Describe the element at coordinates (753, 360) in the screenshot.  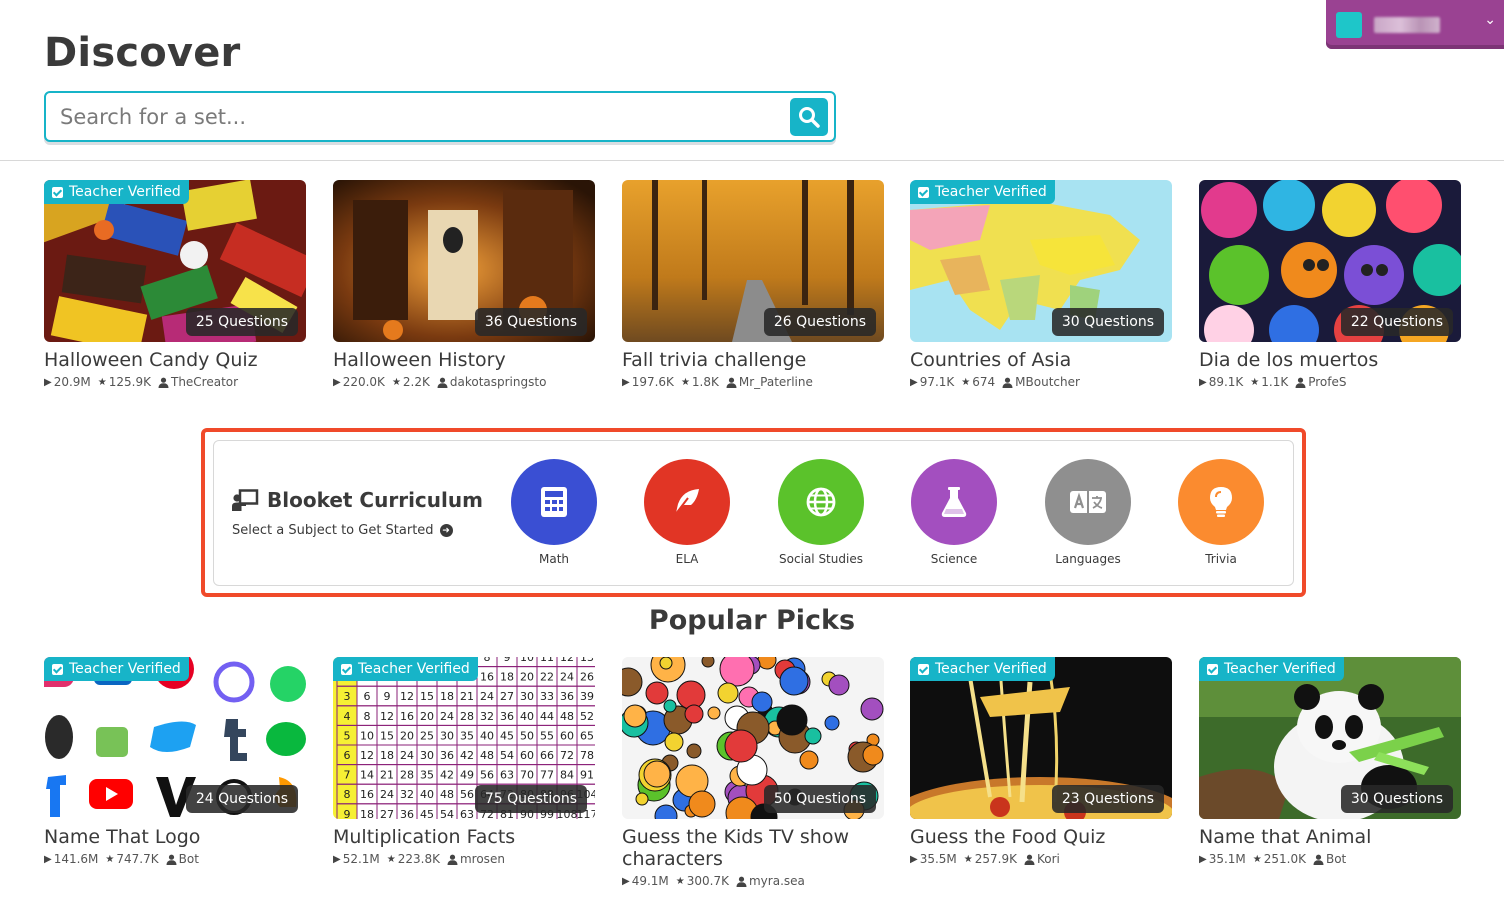
I see `set-title: Fall trivia challenge` at that location.